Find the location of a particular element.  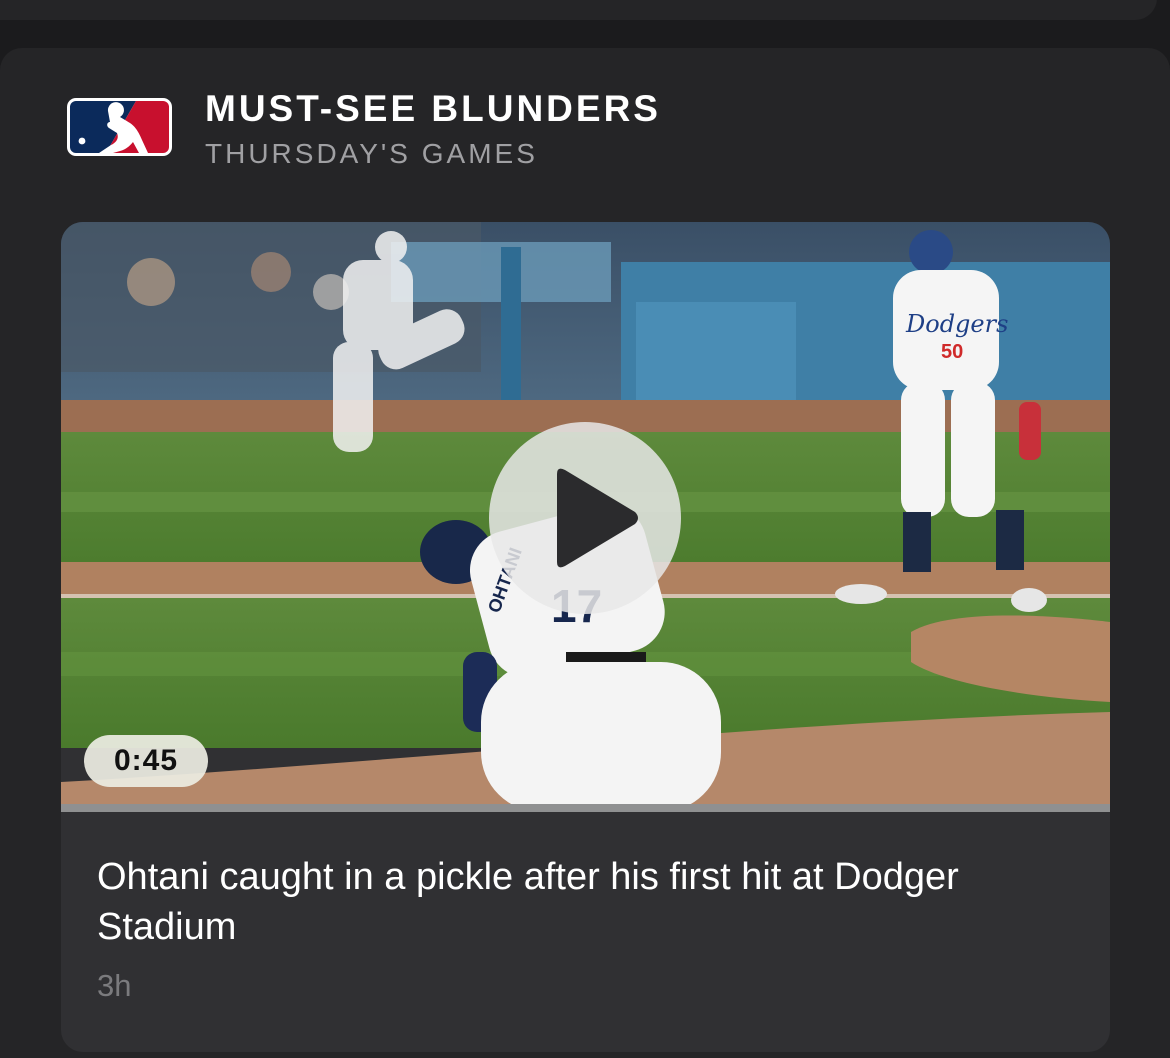

jersey-script-text: Dodgers is located at coordinates (956, 324).